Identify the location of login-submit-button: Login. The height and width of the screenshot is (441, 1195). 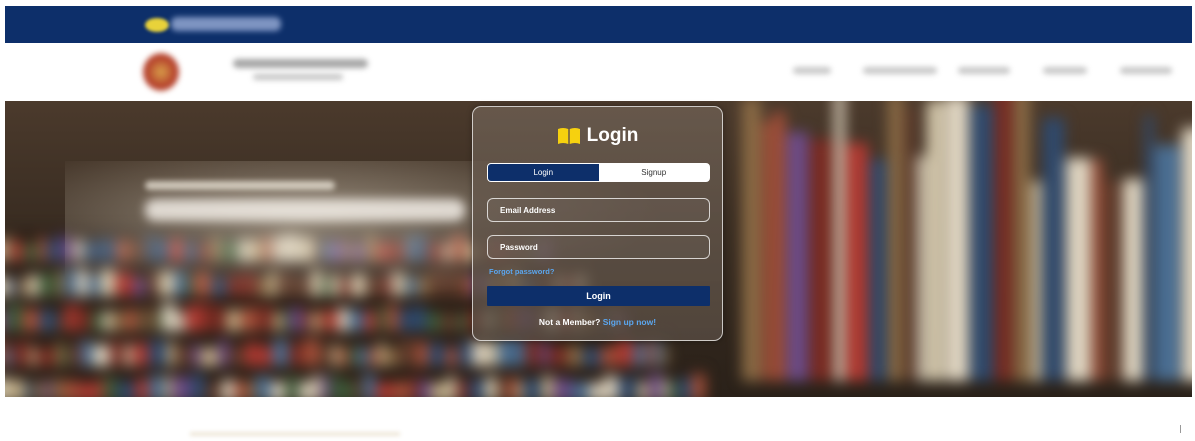
(598, 296).